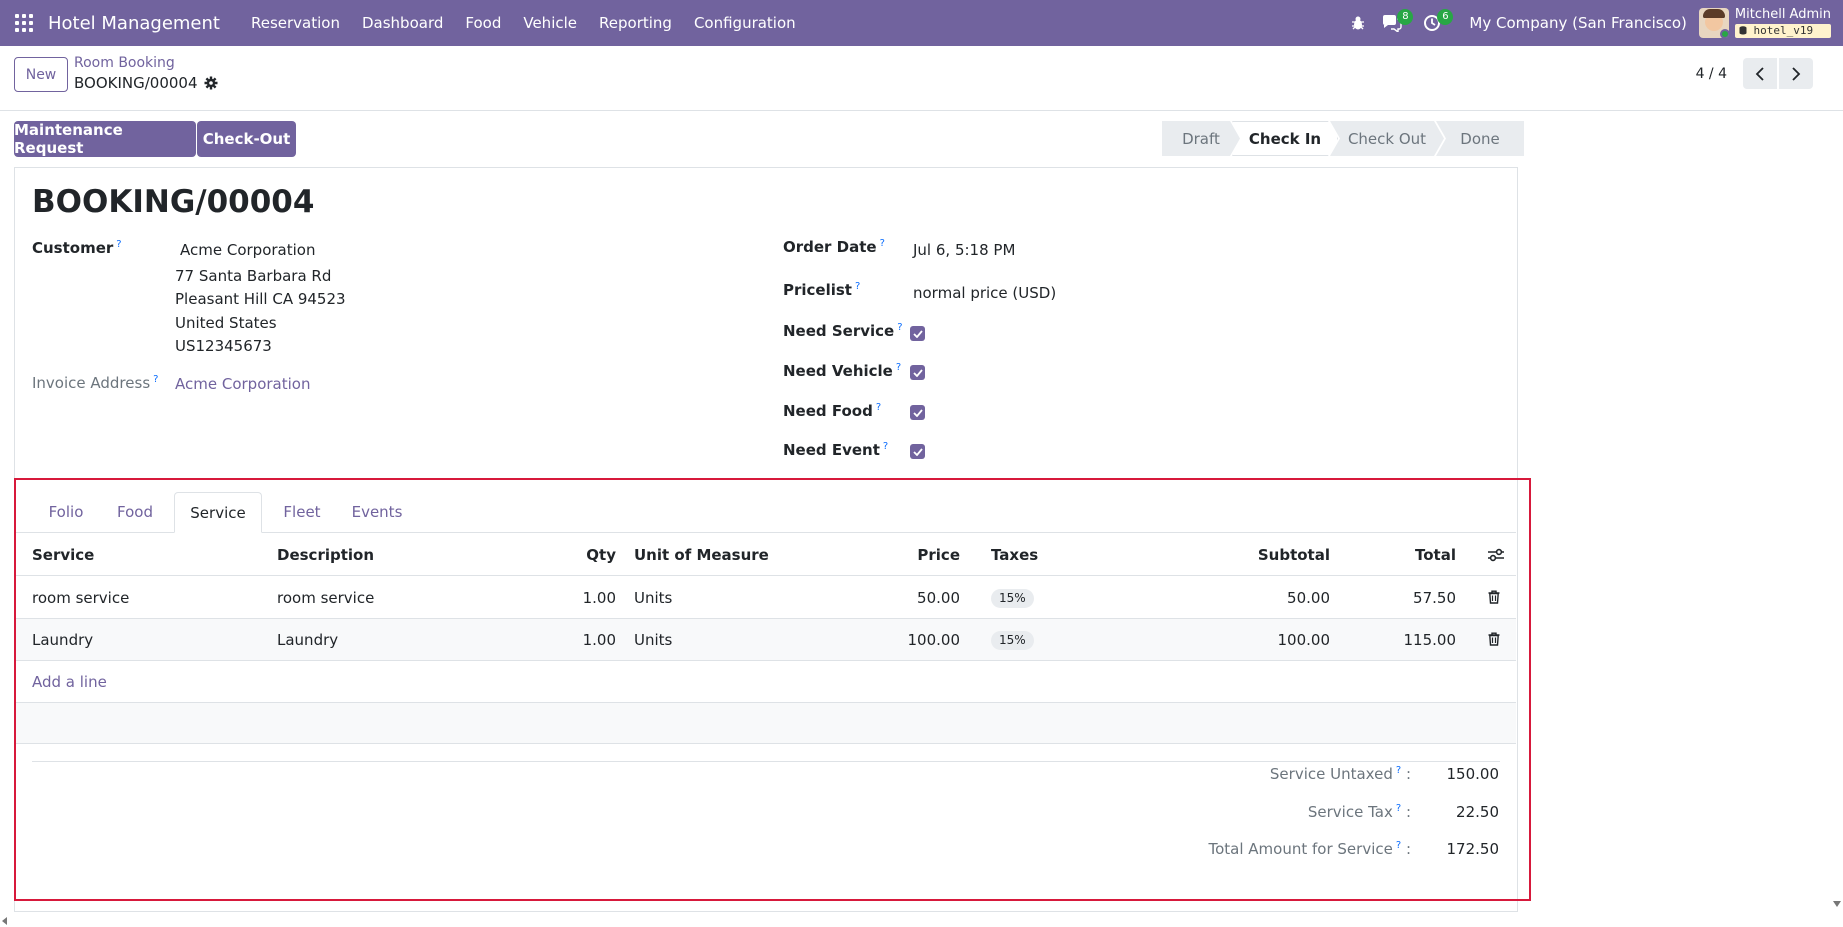  I want to click on company-switcher: My Company (San Francisco), so click(1577, 23).